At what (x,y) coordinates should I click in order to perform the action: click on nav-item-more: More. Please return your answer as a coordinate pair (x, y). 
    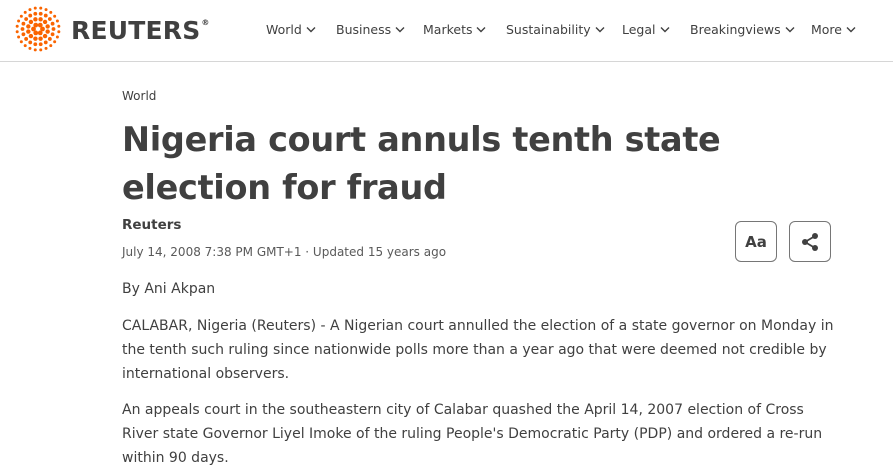
    Looking at the image, I should click on (833, 29).